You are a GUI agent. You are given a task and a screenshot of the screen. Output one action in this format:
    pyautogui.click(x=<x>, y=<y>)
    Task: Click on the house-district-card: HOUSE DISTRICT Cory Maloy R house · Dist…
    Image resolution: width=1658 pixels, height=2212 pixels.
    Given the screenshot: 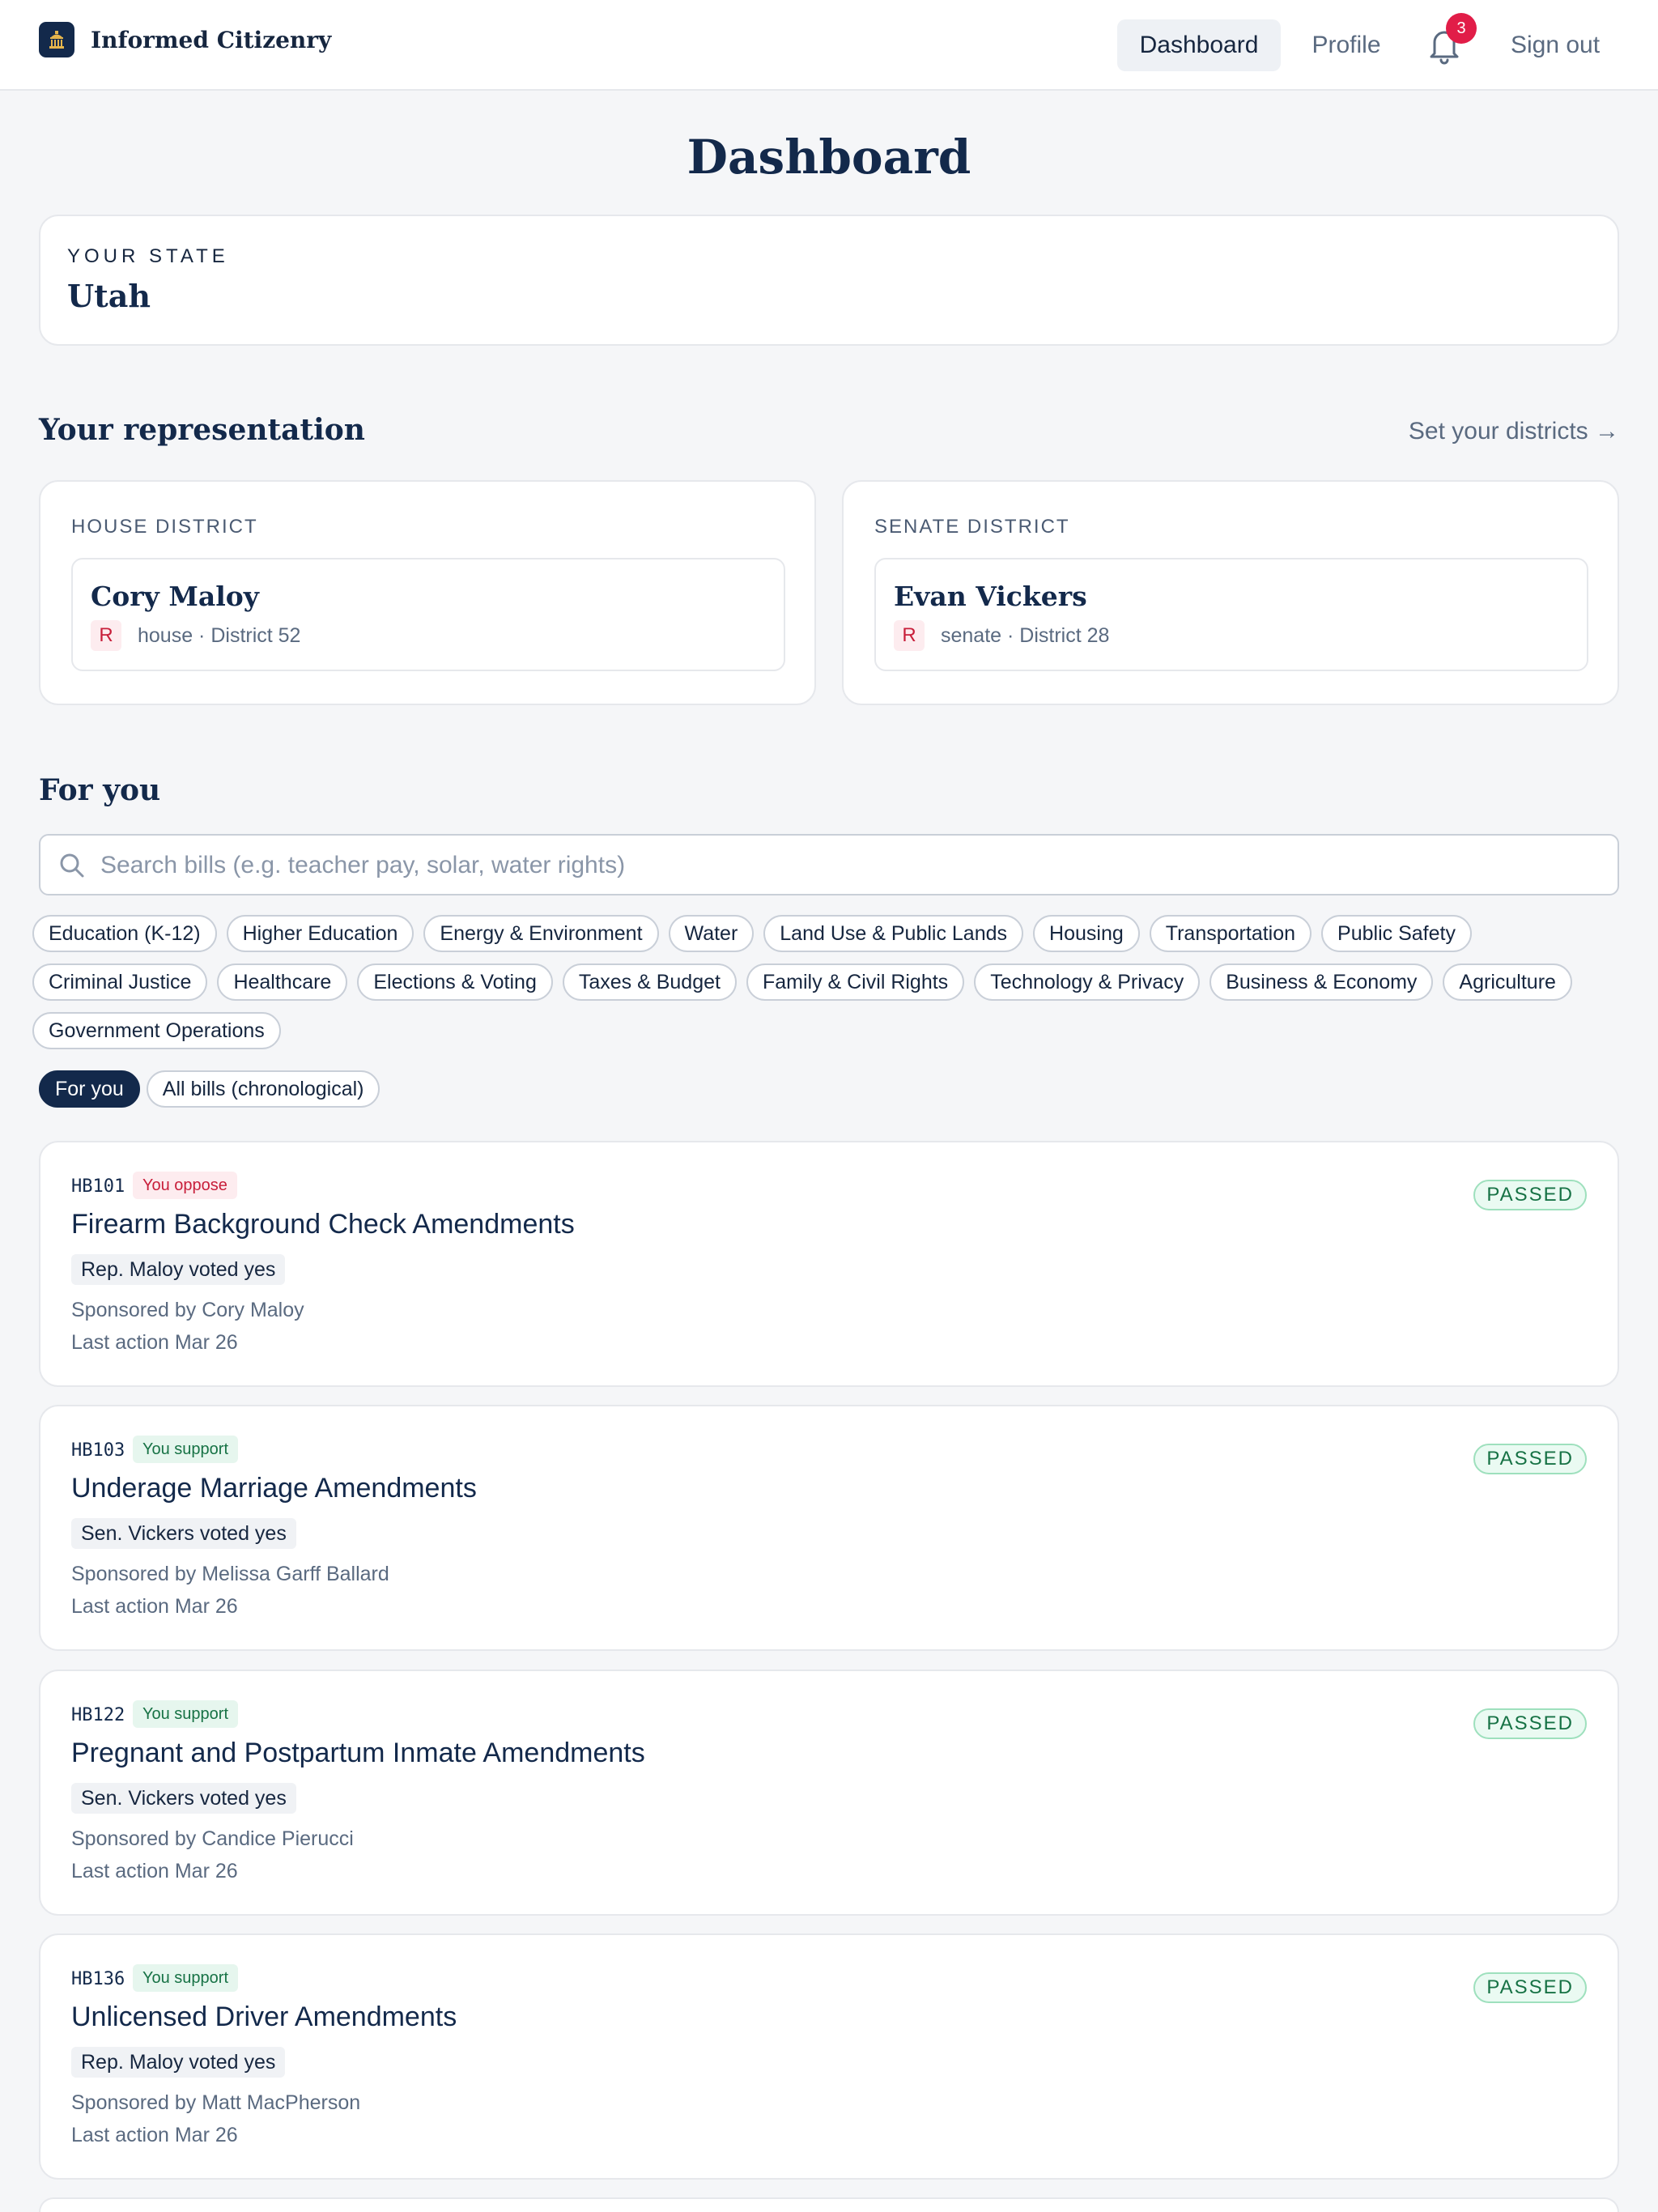 What is the action you would take?
    pyautogui.click(x=427, y=593)
    